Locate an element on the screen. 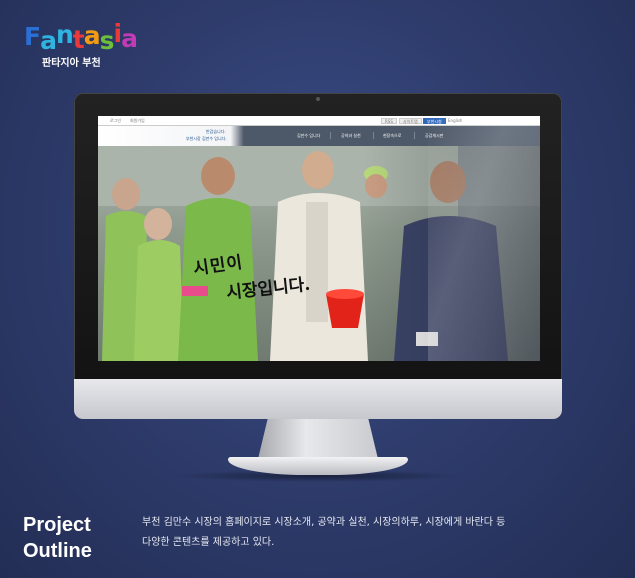  description-line2: 다양한 콘텐츠를 제공하고 있다. is located at coordinates (208, 542).